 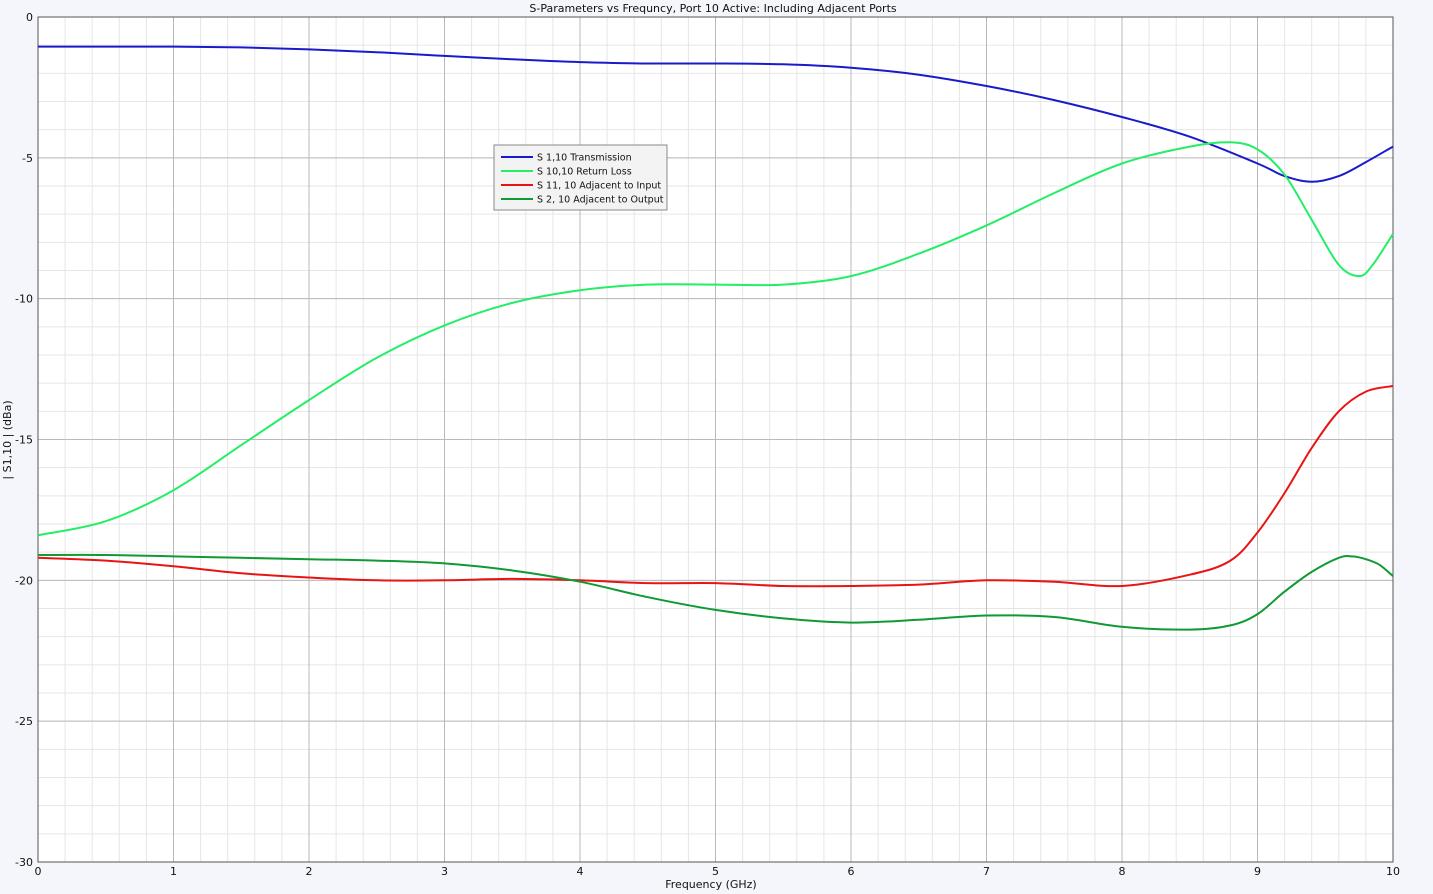 What do you see at coordinates (599, 186) in the screenshot?
I see `legend-label-s11-10-adjacent-input: S 11, 10 Adjacent to Input` at bounding box center [599, 186].